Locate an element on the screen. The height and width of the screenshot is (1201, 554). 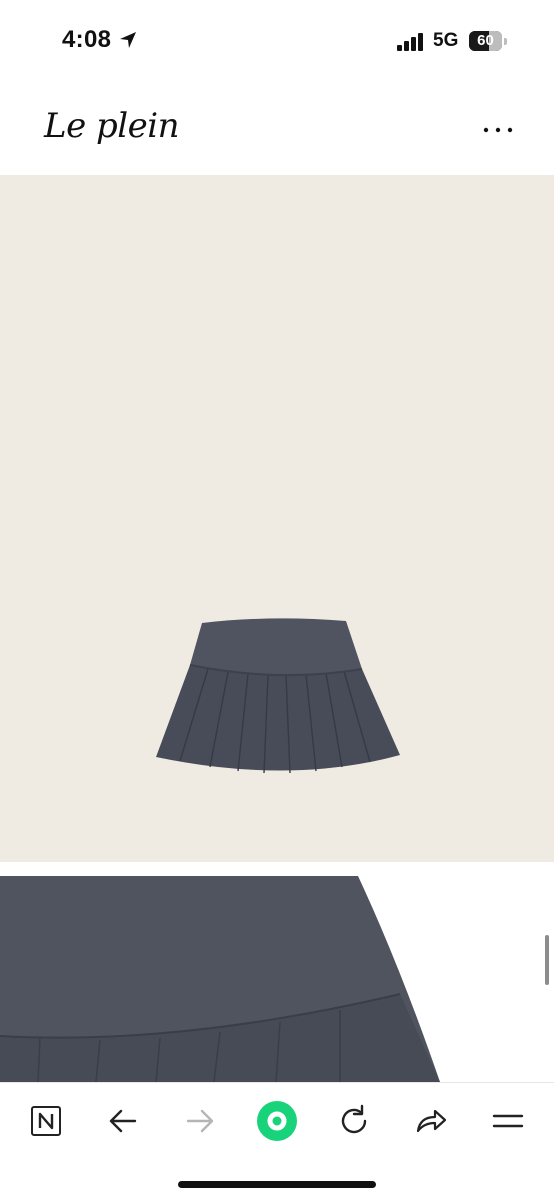
battery-level: 60 is located at coordinates (485, 40).